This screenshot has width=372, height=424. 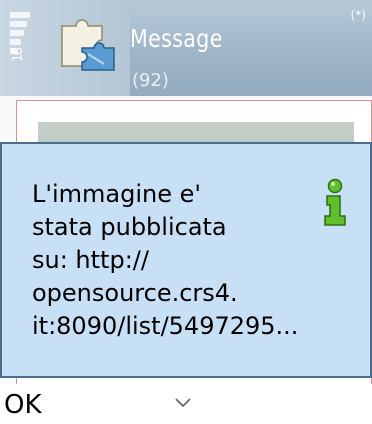 I want to click on softkey-bar: OK, so click(x=186, y=404).